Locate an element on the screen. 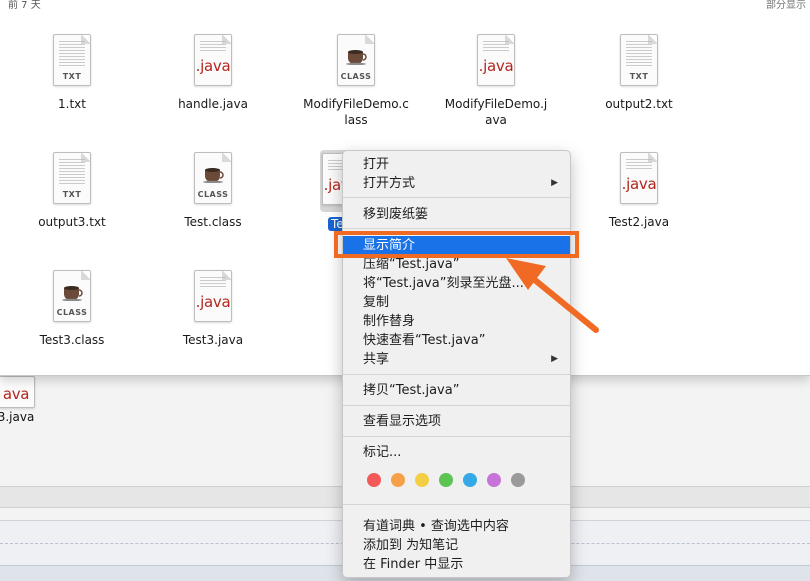 The image size is (810, 581). menu-item-quick-look: 快速查看“Test.java” is located at coordinates (456, 340).